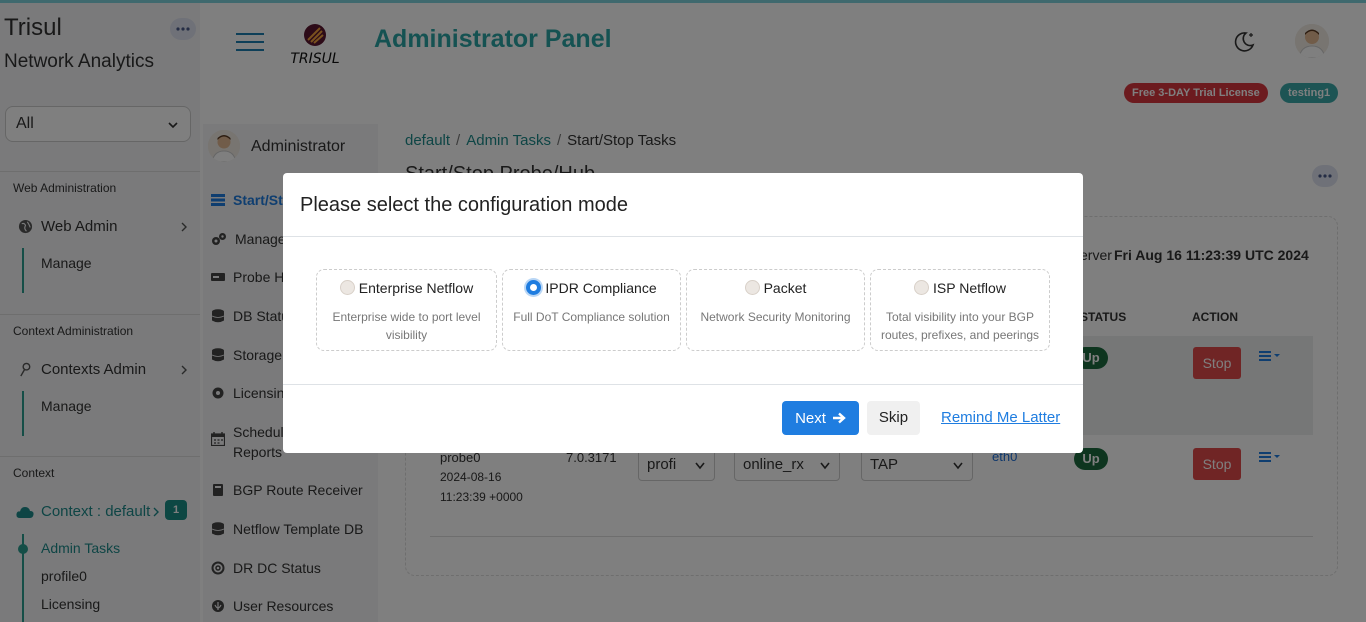 The width and height of the screenshot is (1366, 622). Describe the element at coordinates (591, 317) in the screenshot. I see `option-description: Full DoT Compliance solution` at that location.